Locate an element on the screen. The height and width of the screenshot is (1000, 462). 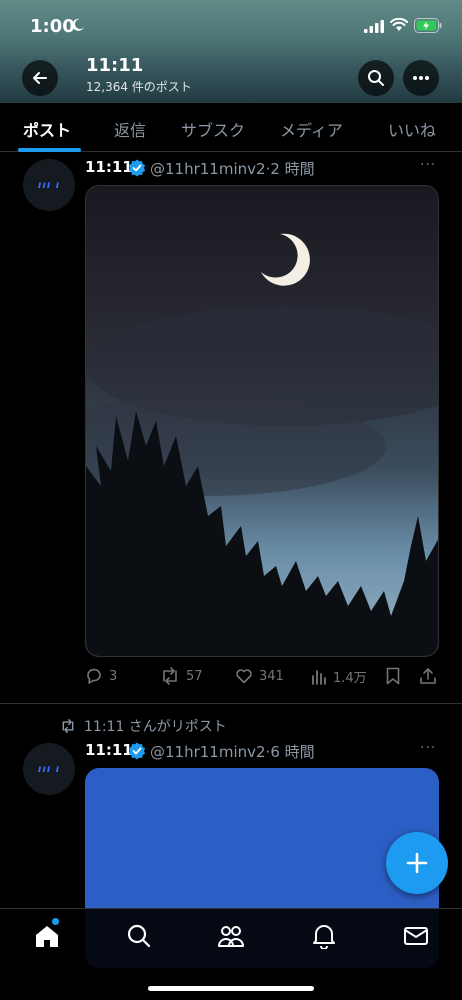
tab-subscriptions: サブスク is located at coordinates (213, 129).